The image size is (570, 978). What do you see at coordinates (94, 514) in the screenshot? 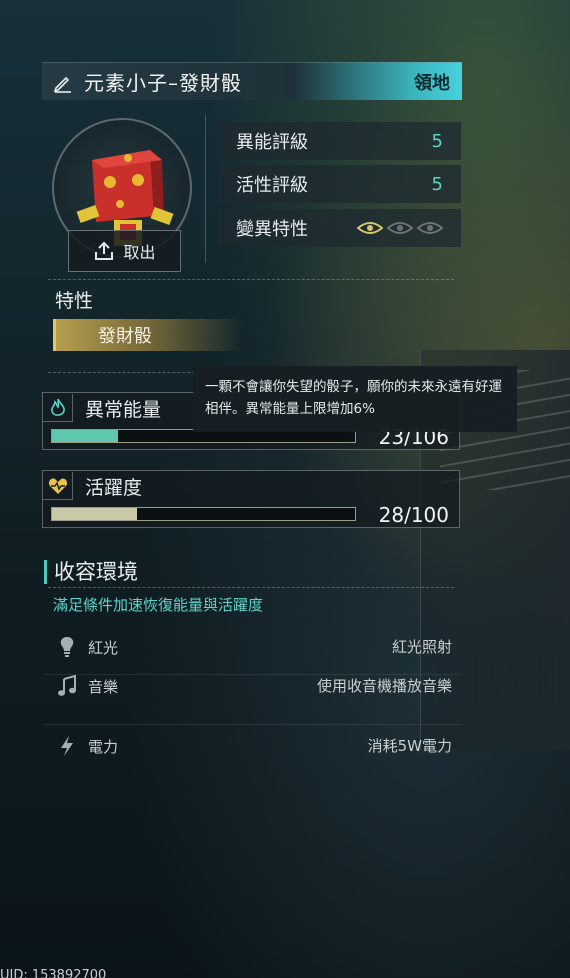
I see `vitality-bar-fill` at bounding box center [94, 514].